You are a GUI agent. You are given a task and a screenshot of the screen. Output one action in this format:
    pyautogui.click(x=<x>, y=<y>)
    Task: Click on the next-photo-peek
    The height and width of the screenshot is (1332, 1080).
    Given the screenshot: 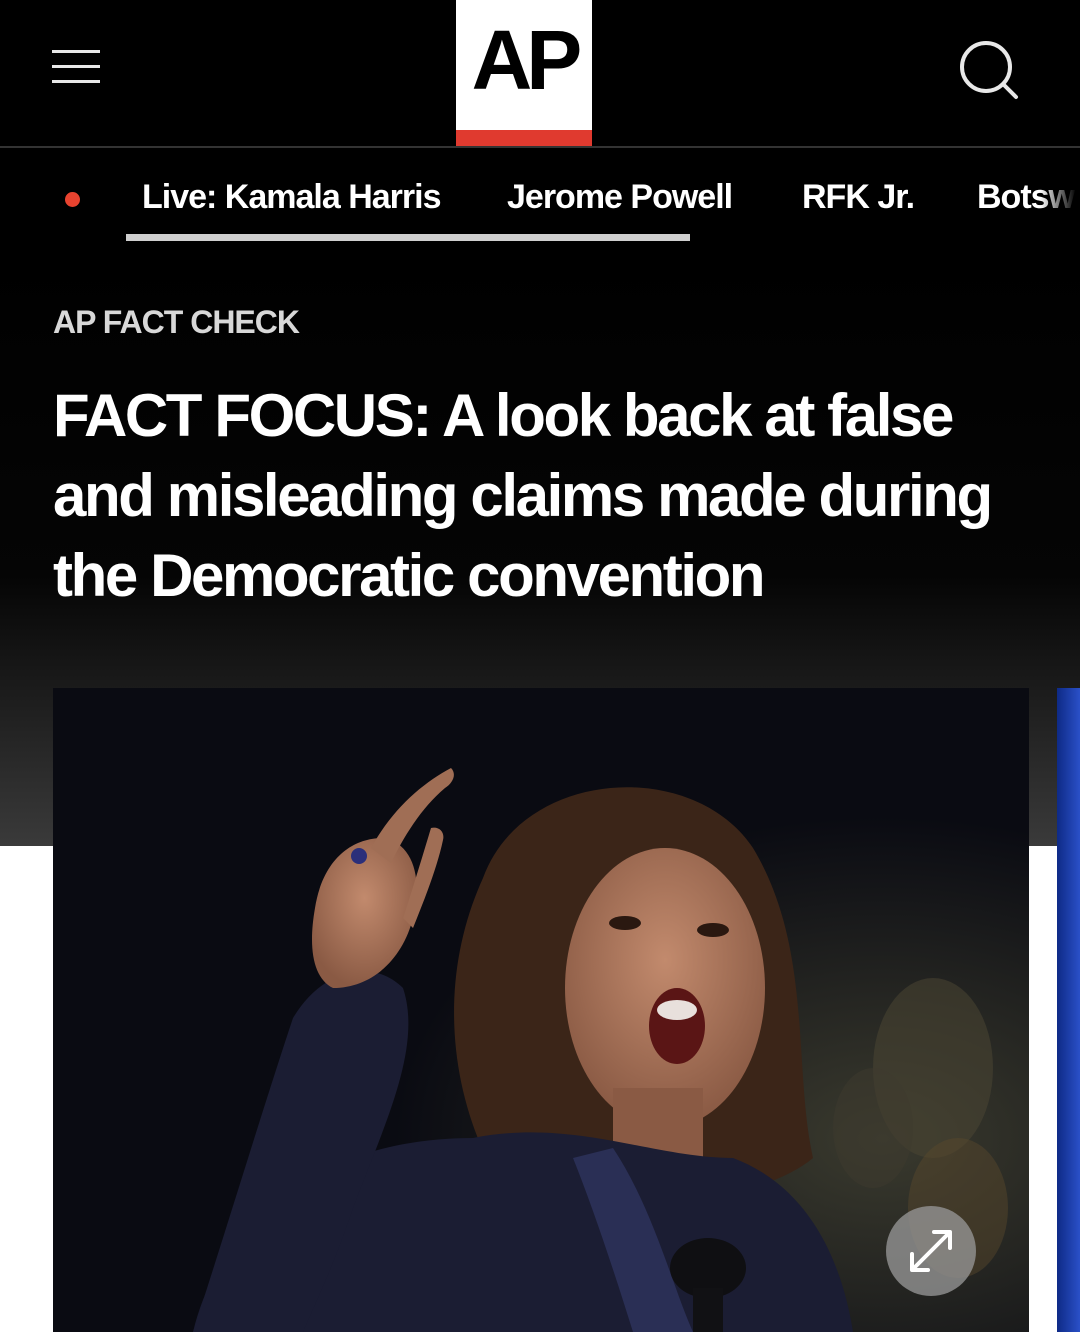 What is the action you would take?
    pyautogui.click(x=1068, y=1010)
    